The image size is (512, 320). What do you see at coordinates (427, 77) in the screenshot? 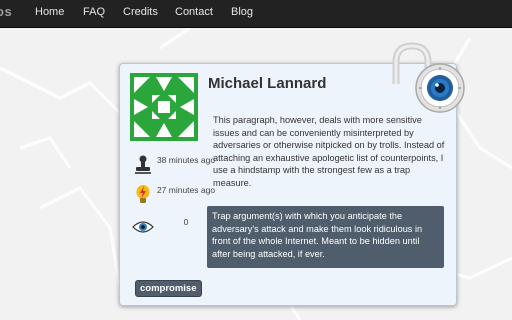
I see `open-padlock-icon` at bounding box center [427, 77].